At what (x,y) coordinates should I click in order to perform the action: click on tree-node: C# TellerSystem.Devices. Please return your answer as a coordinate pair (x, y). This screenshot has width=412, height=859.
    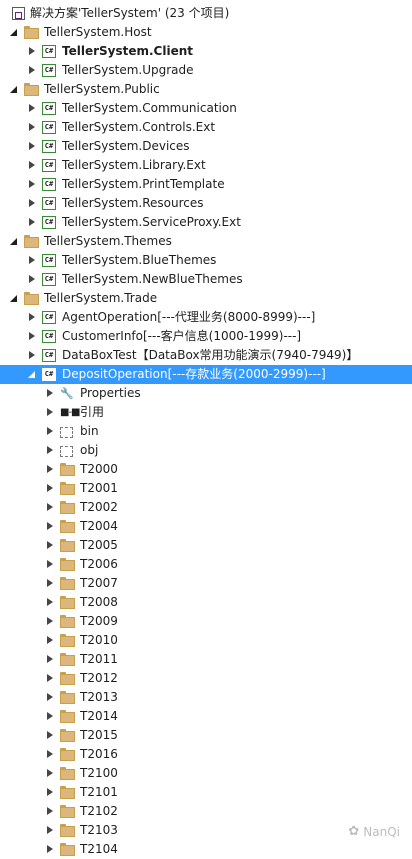
    Looking at the image, I should click on (206, 146).